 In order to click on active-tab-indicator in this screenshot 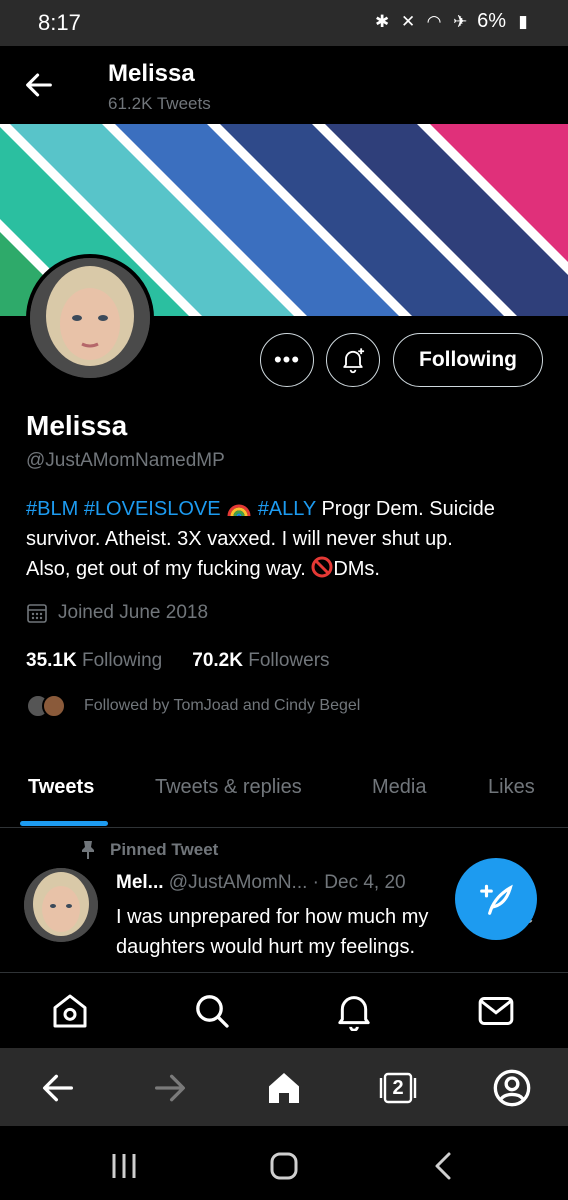, I will do `click(64, 823)`.